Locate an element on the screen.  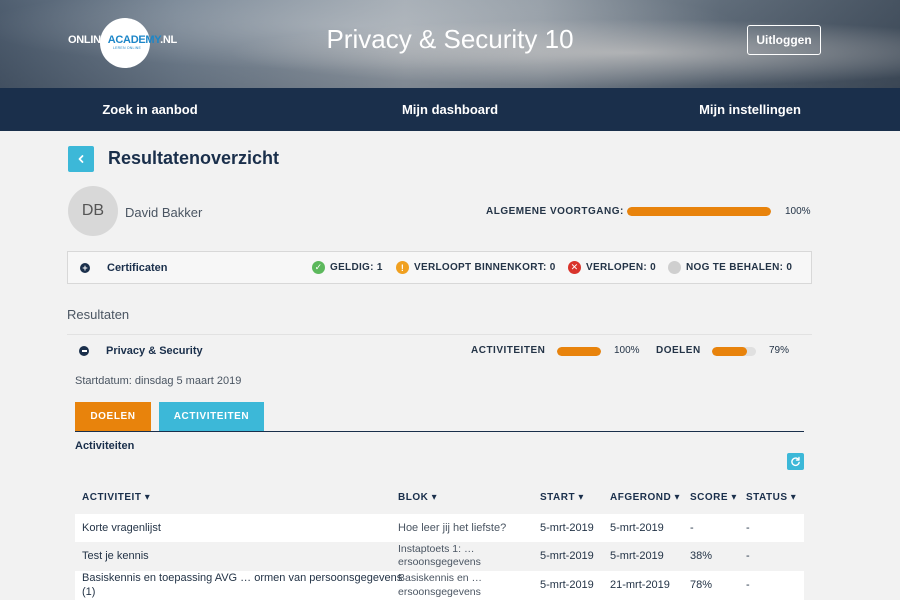
grey-circle-icon is located at coordinates (674, 267).